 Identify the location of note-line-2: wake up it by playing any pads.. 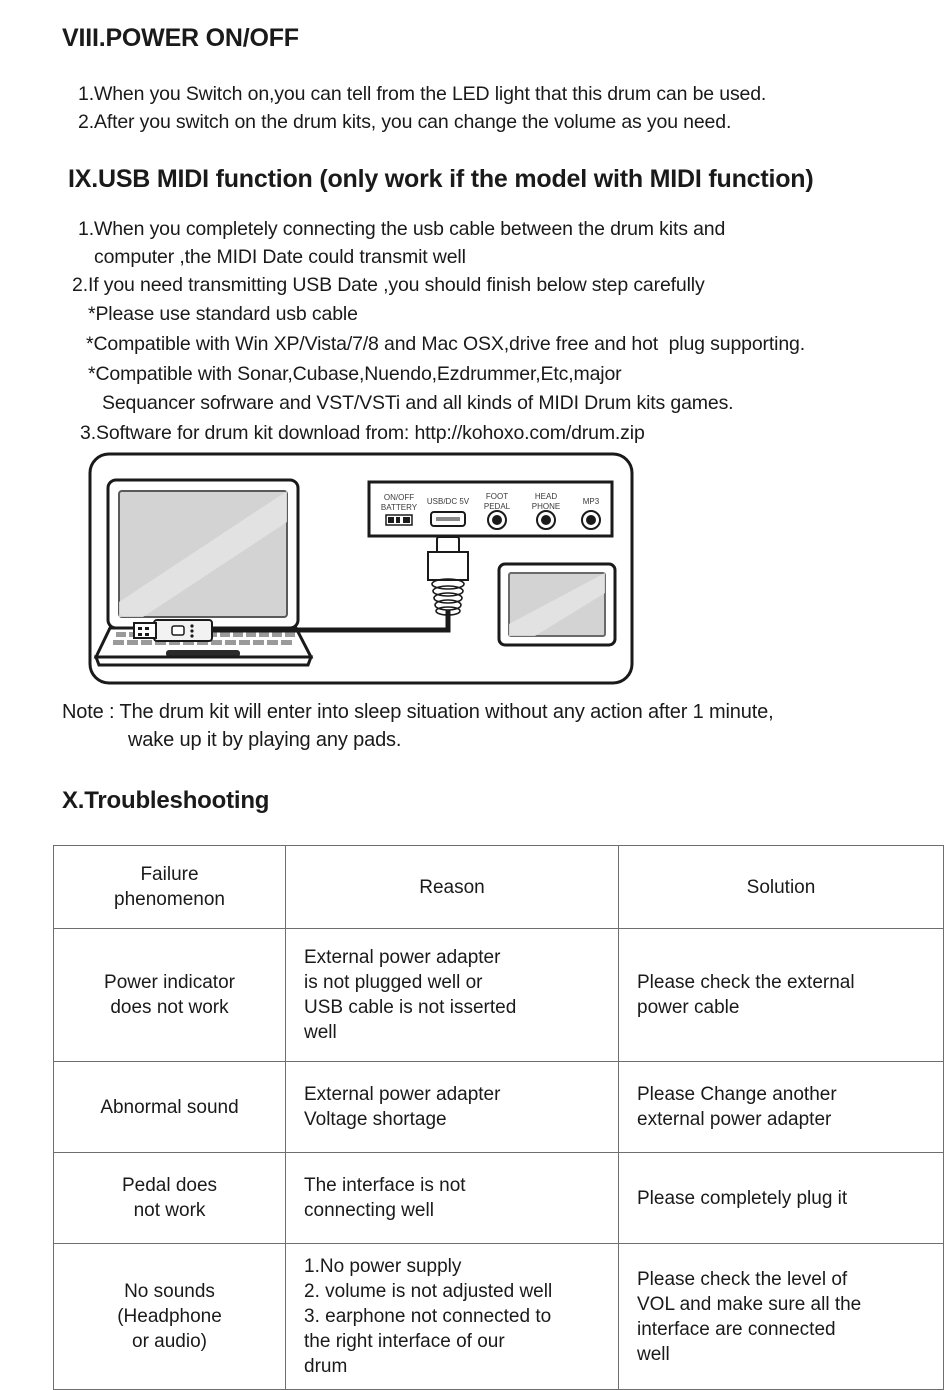
(265, 740).